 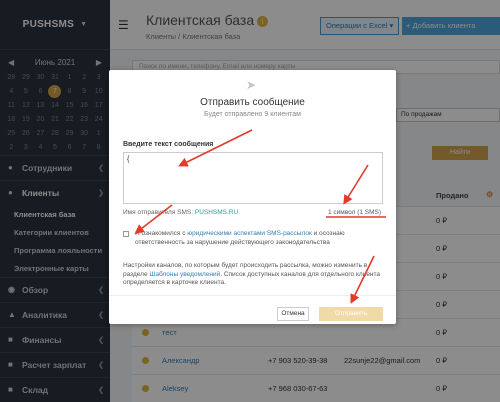 I want to click on consent-text-before: Я ознакомился с, so click(x=160, y=233).